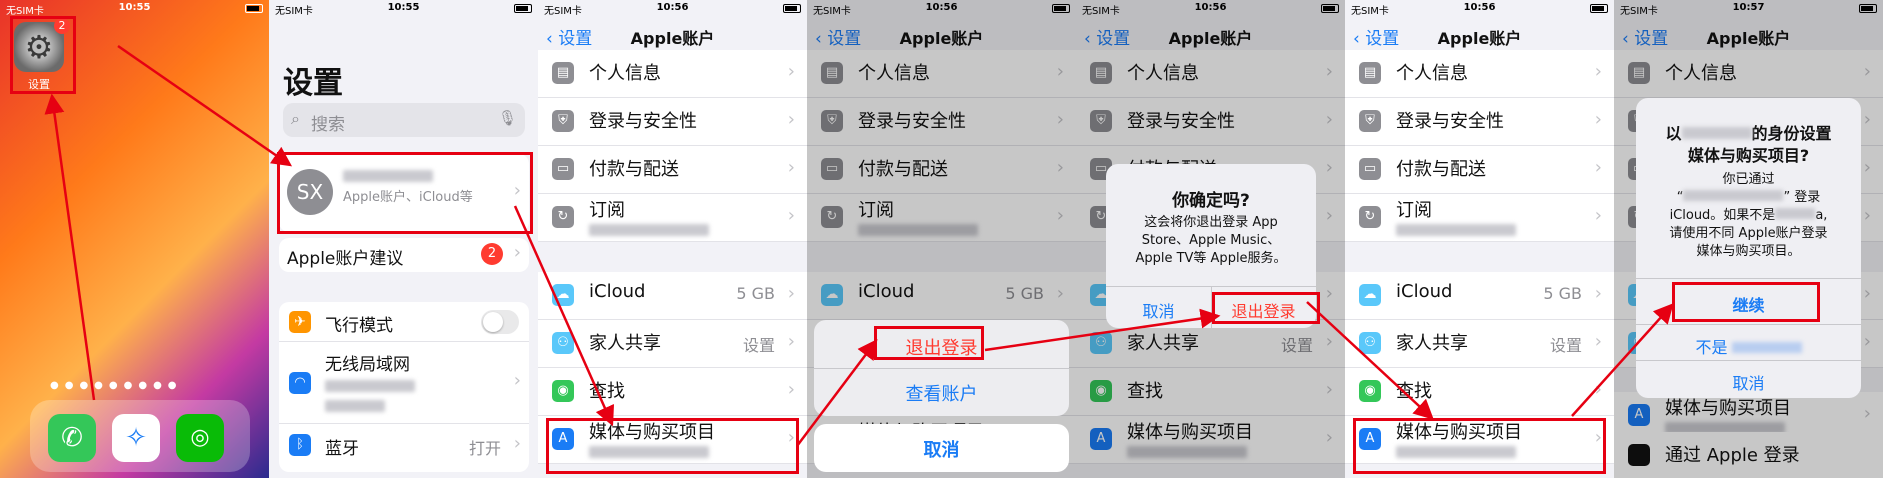 The width and height of the screenshot is (1884, 478). Describe the element at coordinates (1748, 132) in the screenshot. I see `alert-title: 以 的身份设置` at that location.